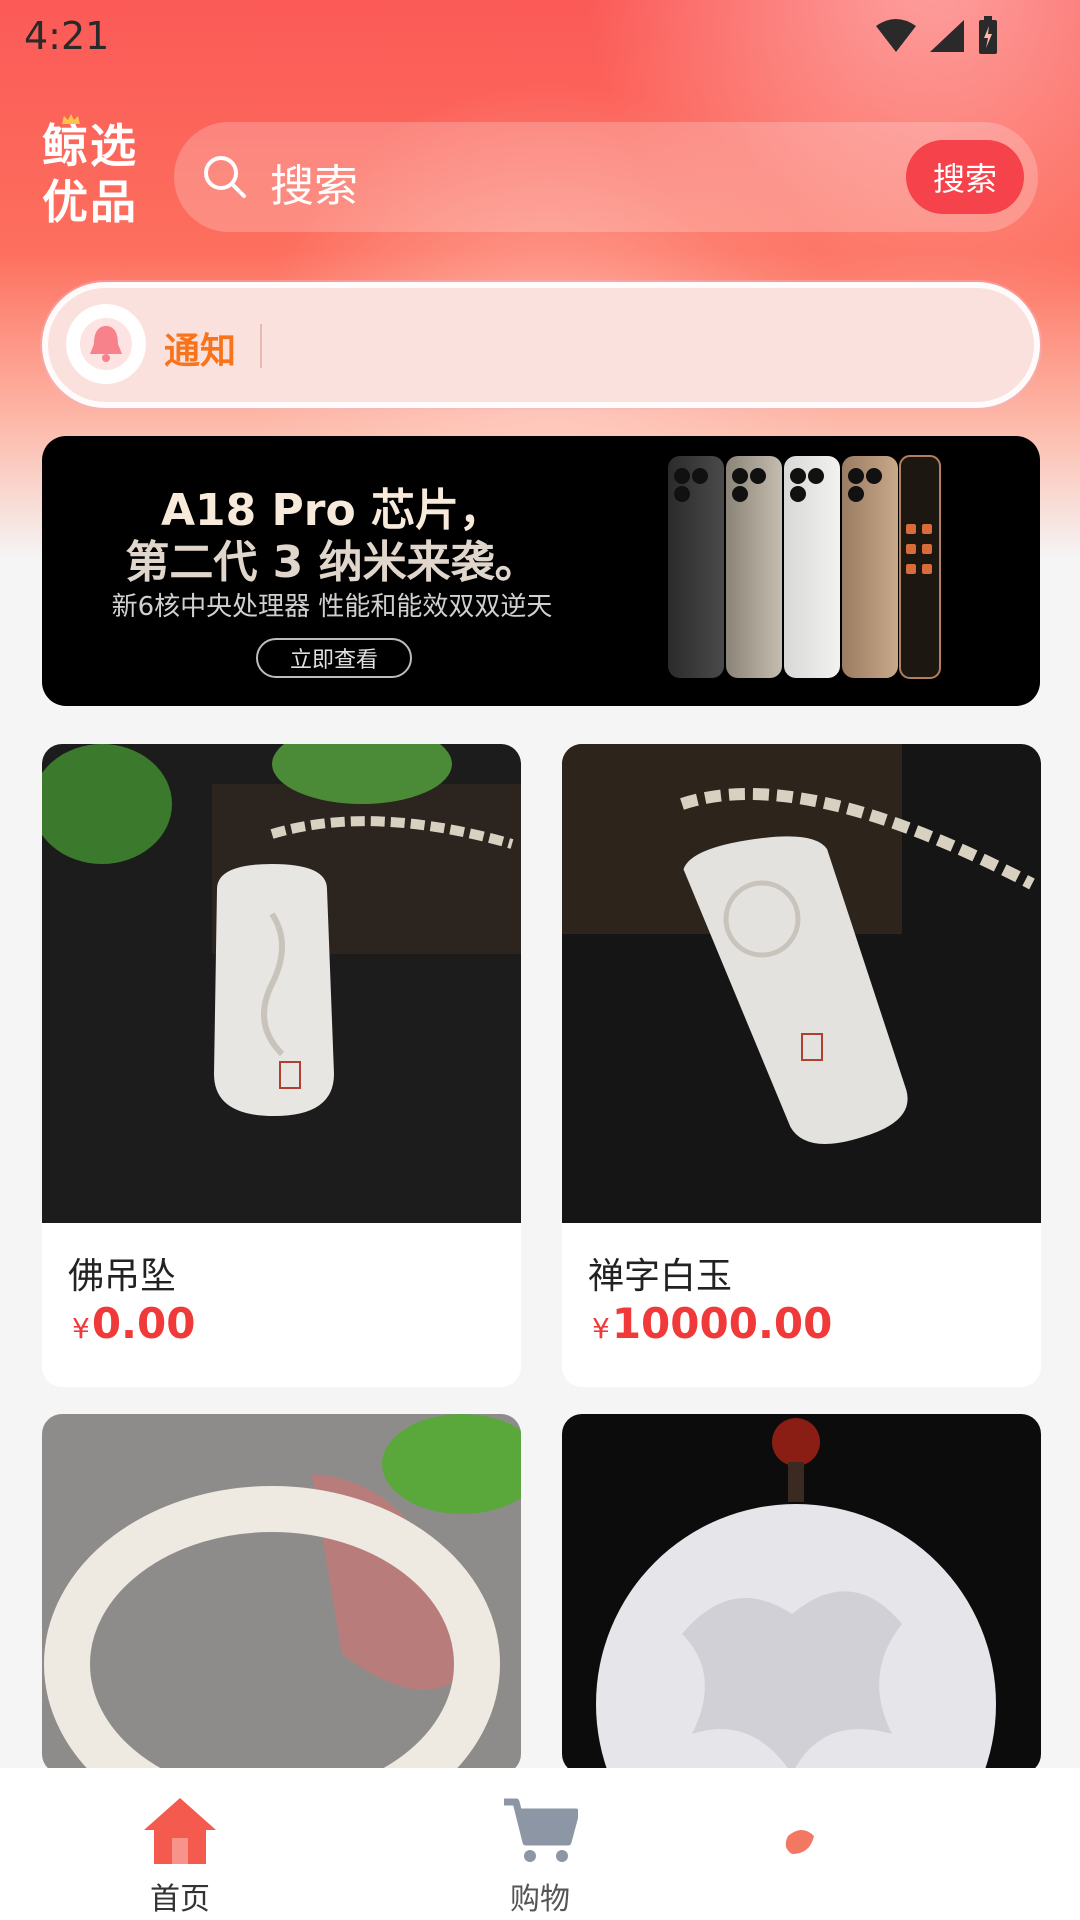 This screenshot has height=1920, width=1080. What do you see at coordinates (71, 119) in the screenshot?
I see `crown-icon` at bounding box center [71, 119].